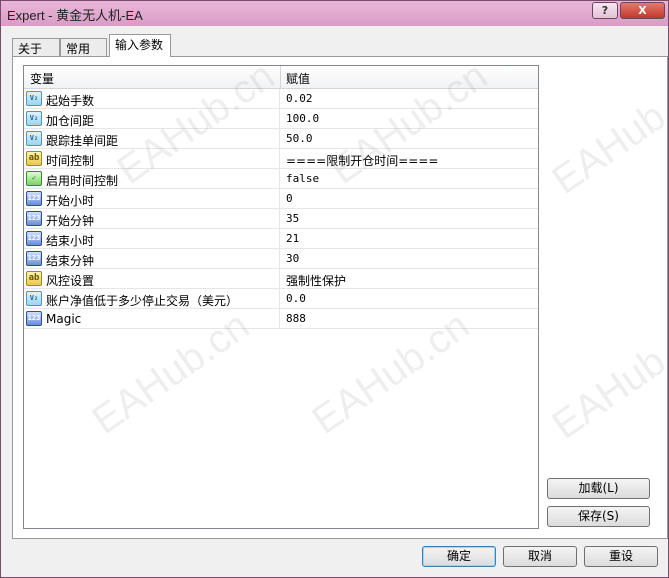  I want to click on value-cell: 0, so click(409, 199).